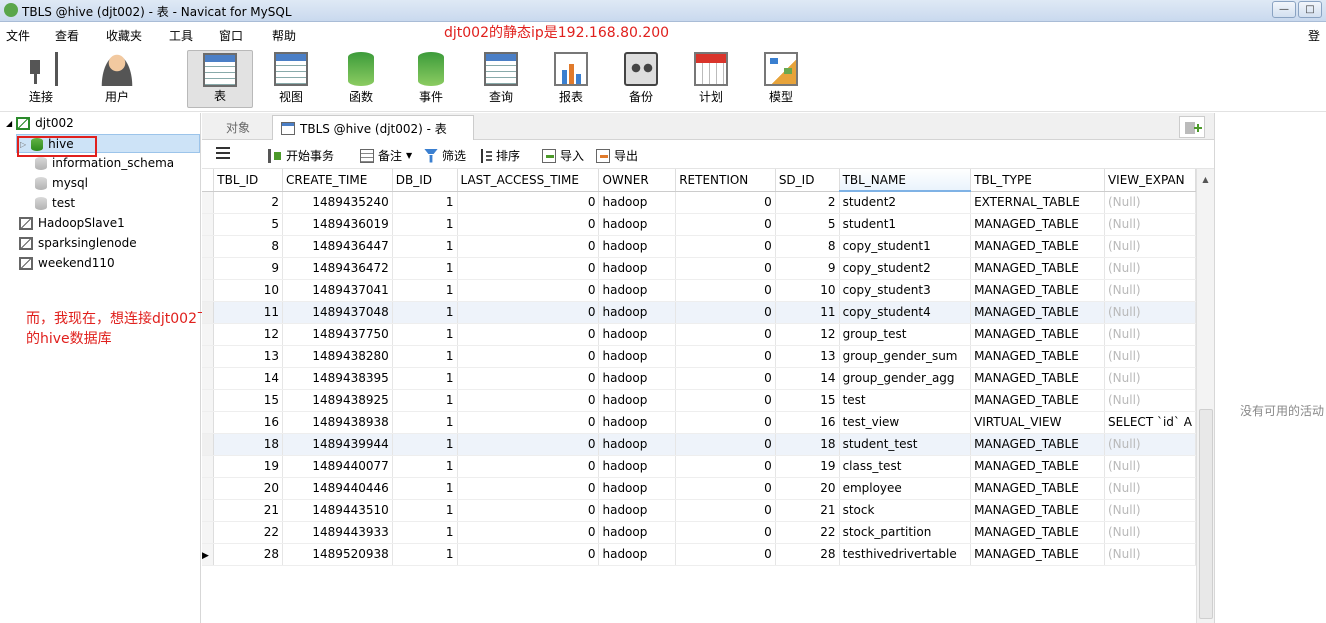 The image size is (1326, 623). What do you see at coordinates (807, 334) in the screenshot?
I see `table-cell: 12` at bounding box center [807, 334].